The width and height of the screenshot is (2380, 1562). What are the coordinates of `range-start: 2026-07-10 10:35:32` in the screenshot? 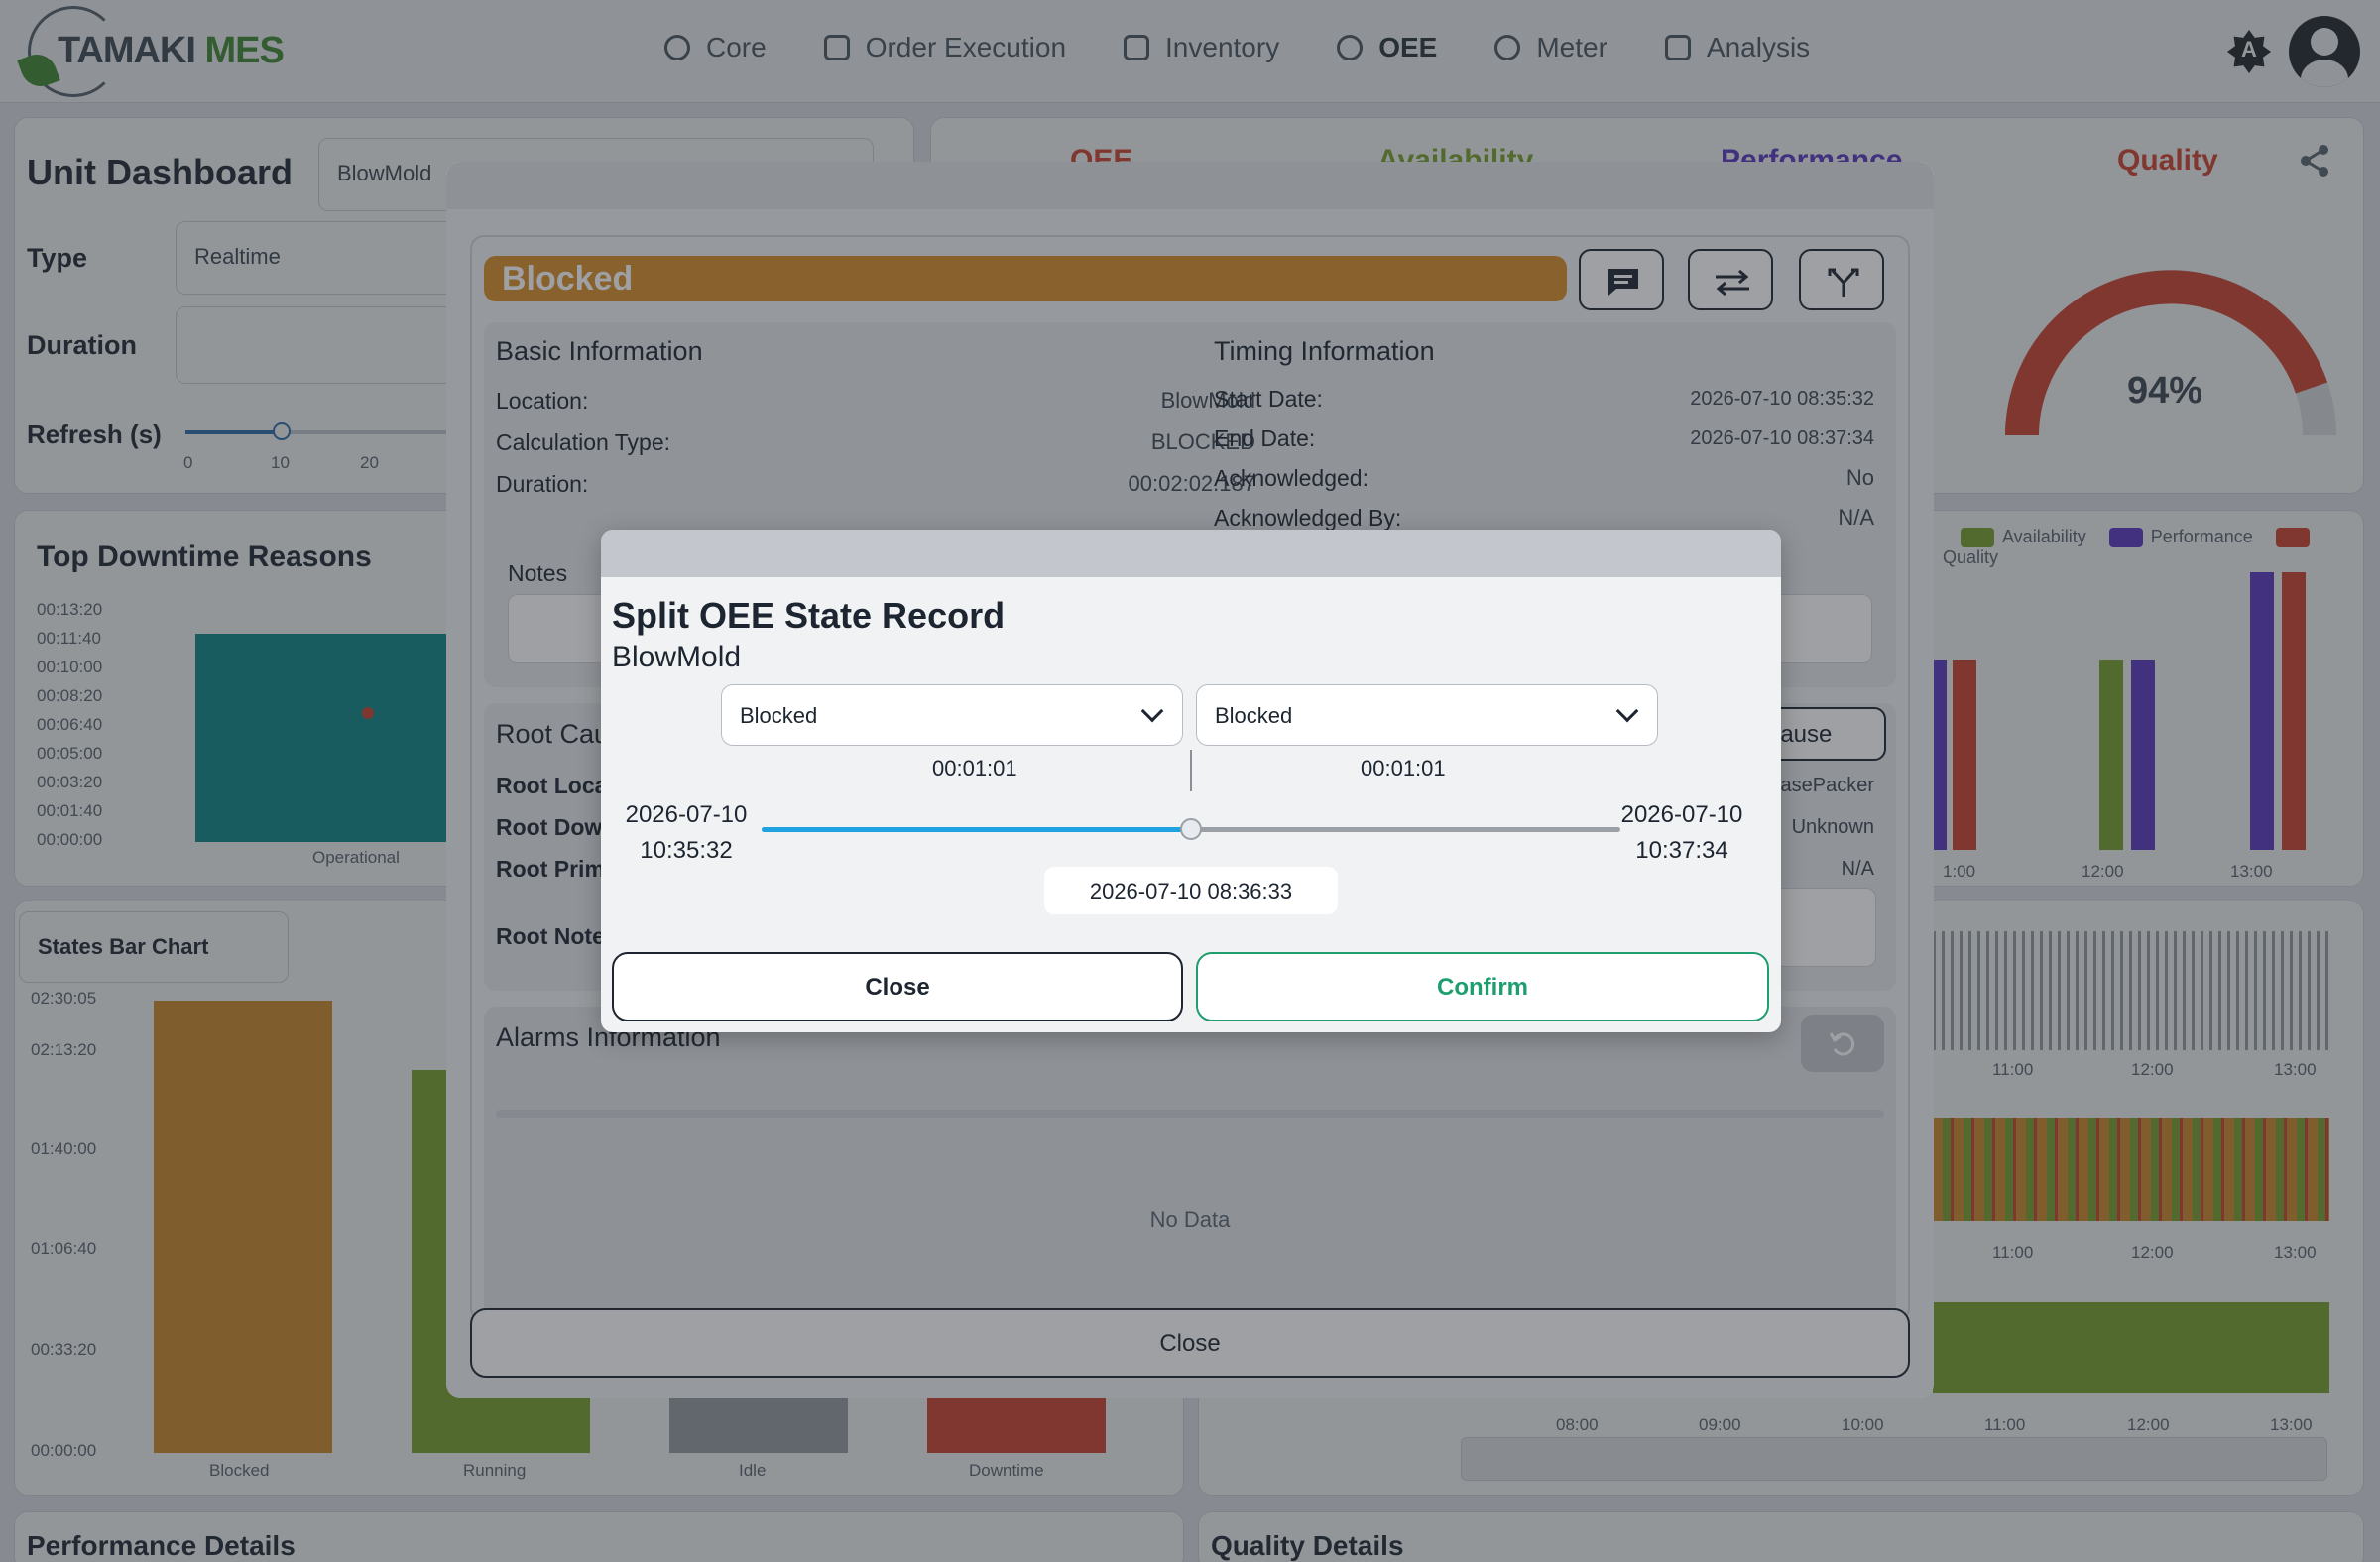 It's located at (686, 833).